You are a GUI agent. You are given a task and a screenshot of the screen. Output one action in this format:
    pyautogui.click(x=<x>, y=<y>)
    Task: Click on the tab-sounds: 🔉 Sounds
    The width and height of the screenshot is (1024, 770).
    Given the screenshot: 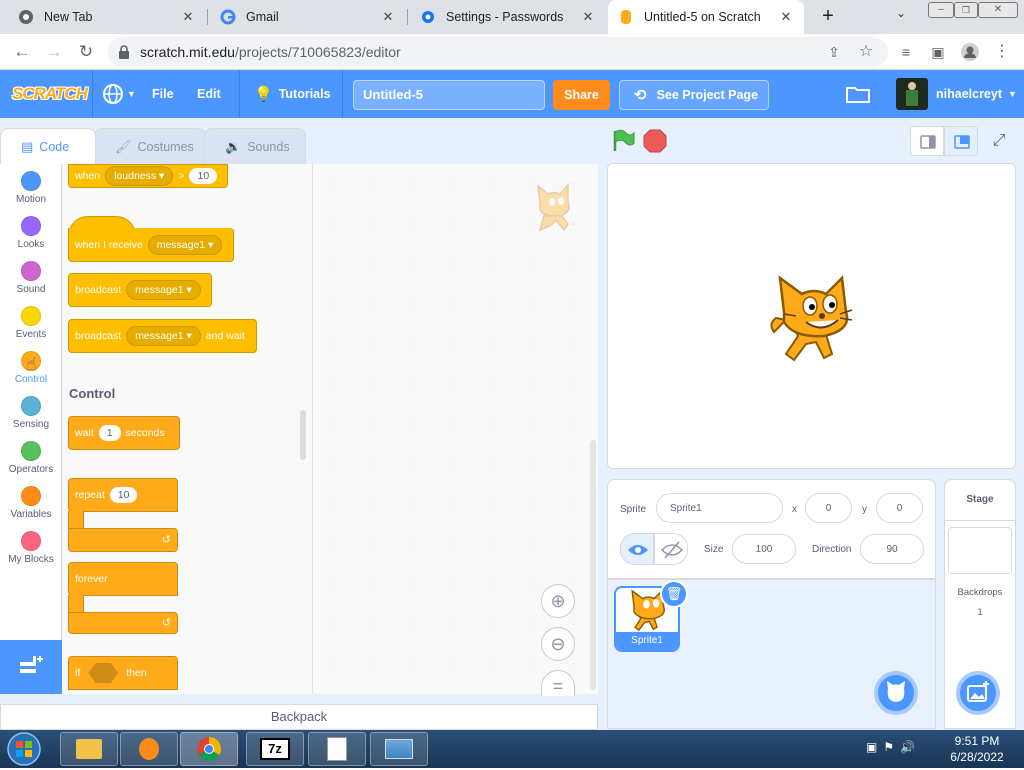 What is the action you would take?
    pyautogui.click(x=255, y=146)
    